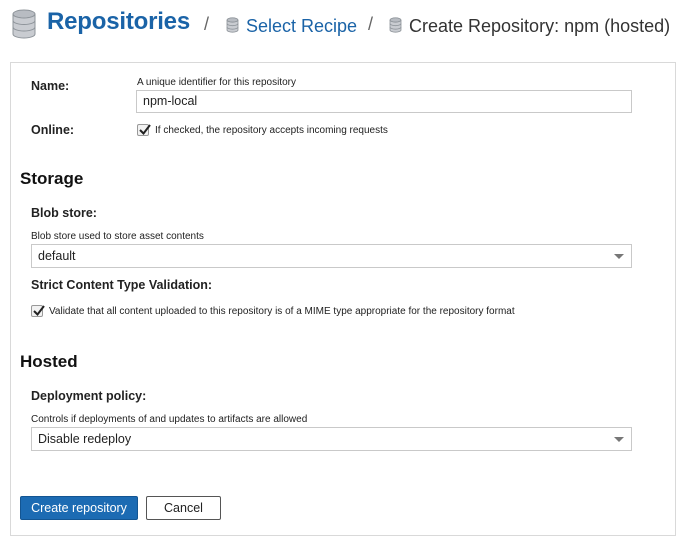  Describe the element at coordinates (64, 213) in the screenshot. I see `blob-store-label: Blob store:` at that location.